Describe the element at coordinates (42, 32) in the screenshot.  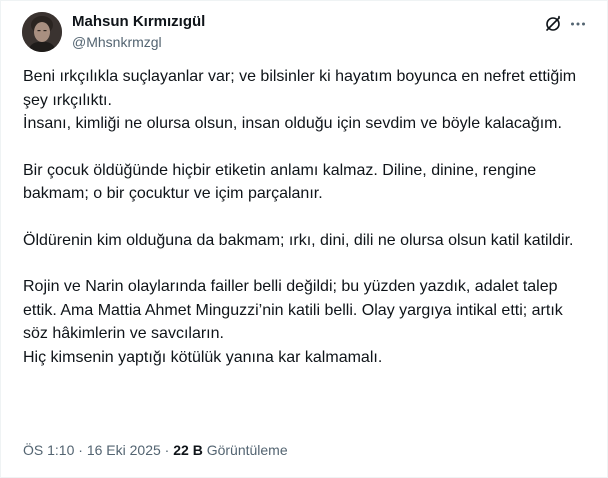
I see `avatar` at that location.